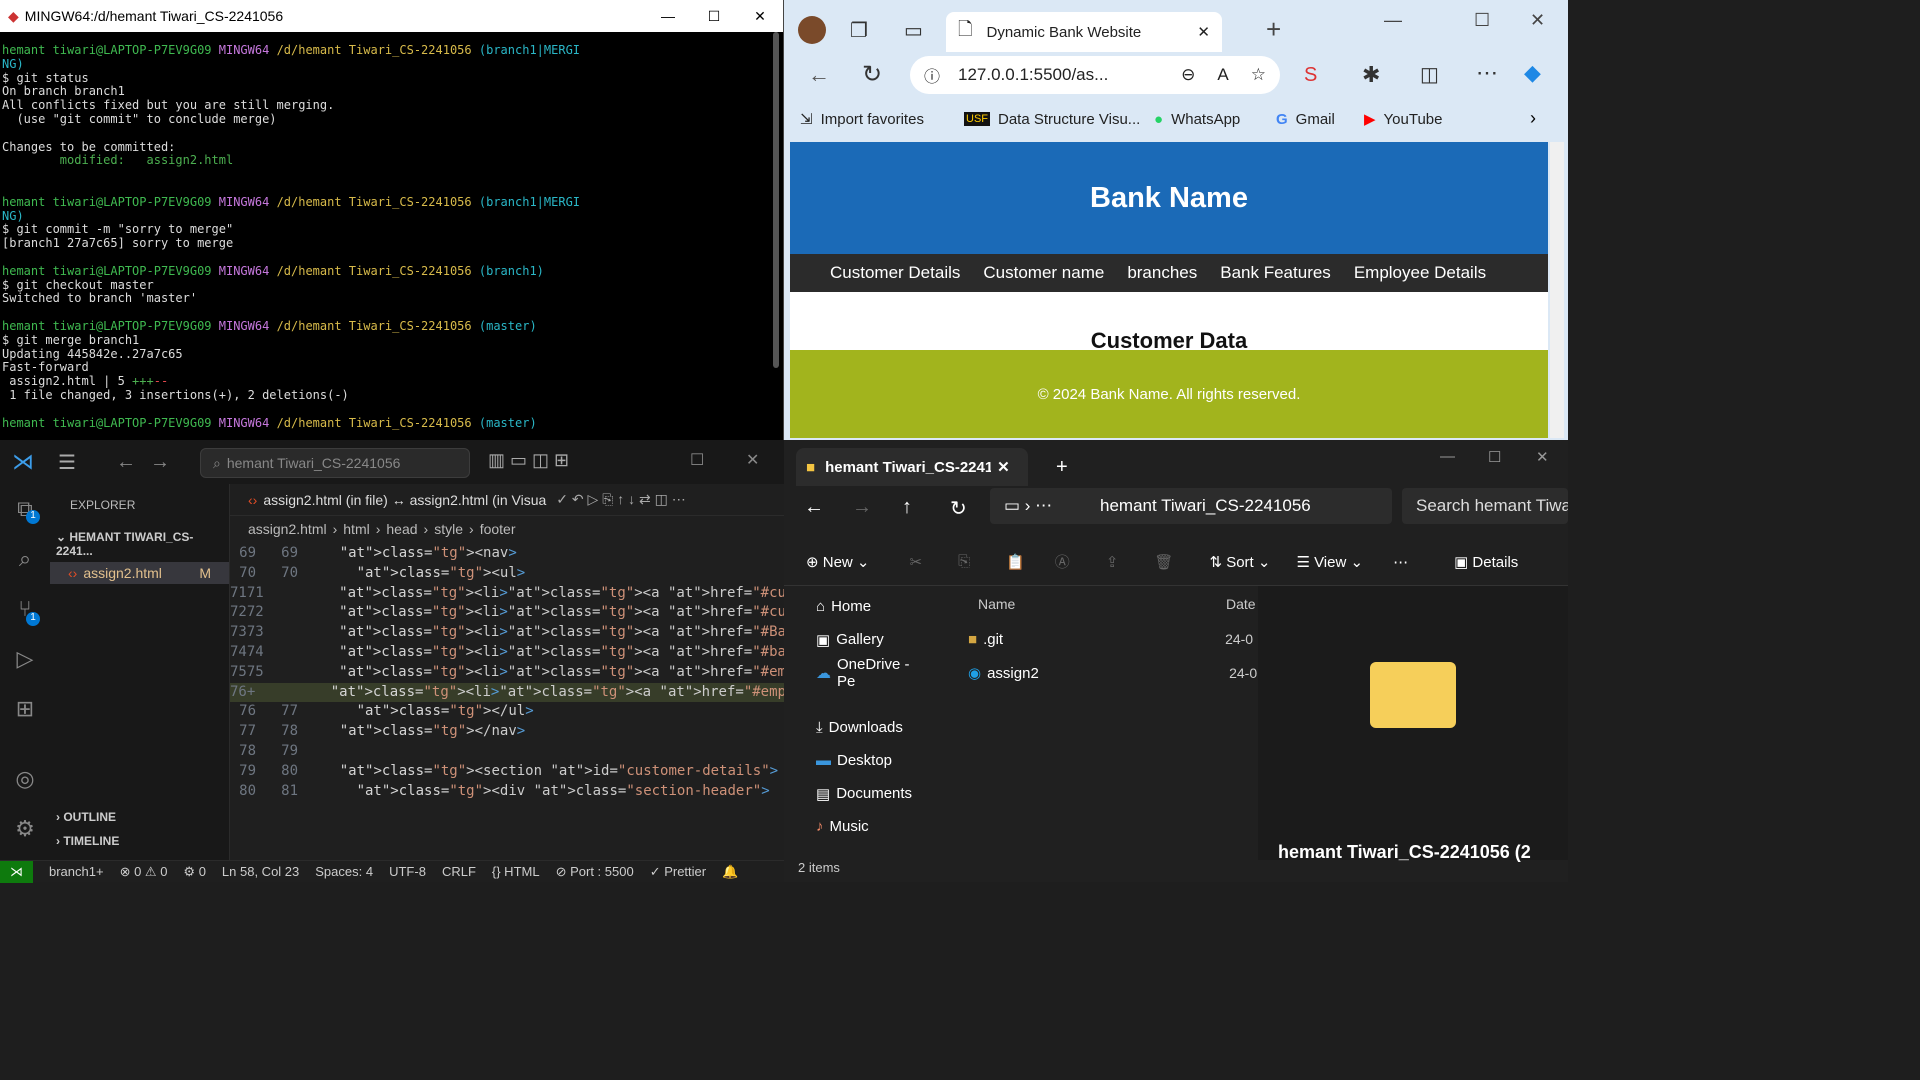  I want to click on nav-downloads: ⤓ Downloads, so click(864, 727).